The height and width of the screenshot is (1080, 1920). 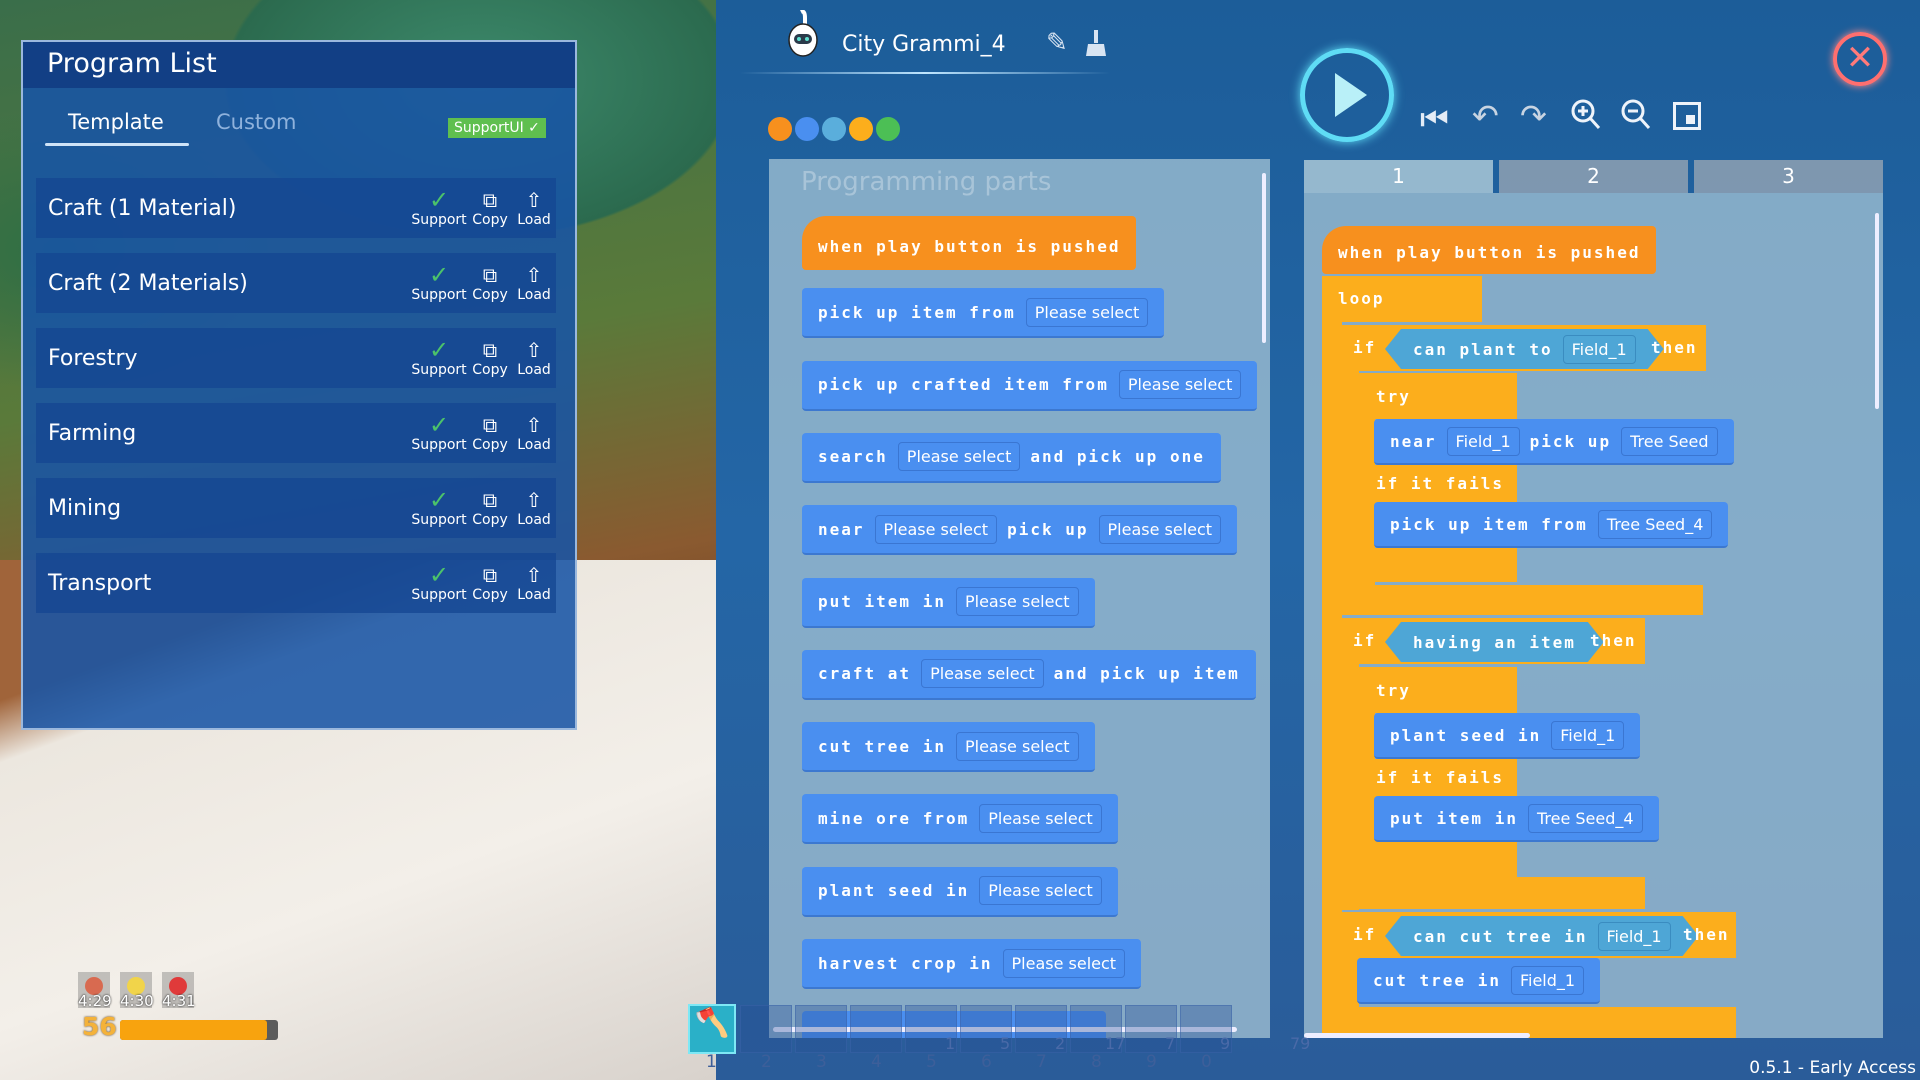 I want to click on program-list-item: Craft (1 Material) ✓ Support ⧉ Copy ⇧ Load, so click(x=296, y=208).